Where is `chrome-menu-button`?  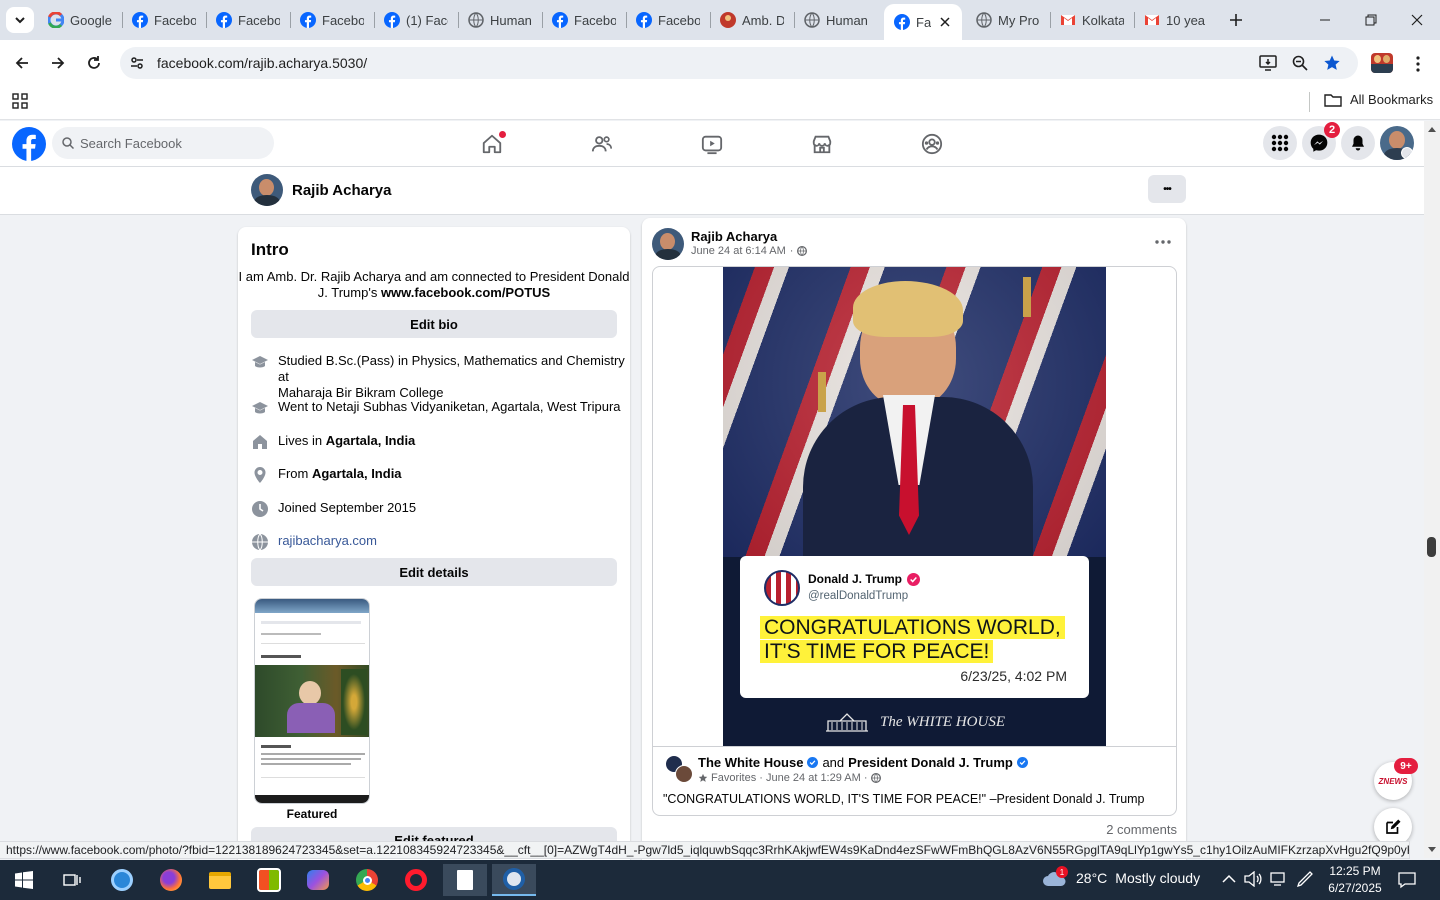
chrome-menu-button is located at coordinates (1418, 64).